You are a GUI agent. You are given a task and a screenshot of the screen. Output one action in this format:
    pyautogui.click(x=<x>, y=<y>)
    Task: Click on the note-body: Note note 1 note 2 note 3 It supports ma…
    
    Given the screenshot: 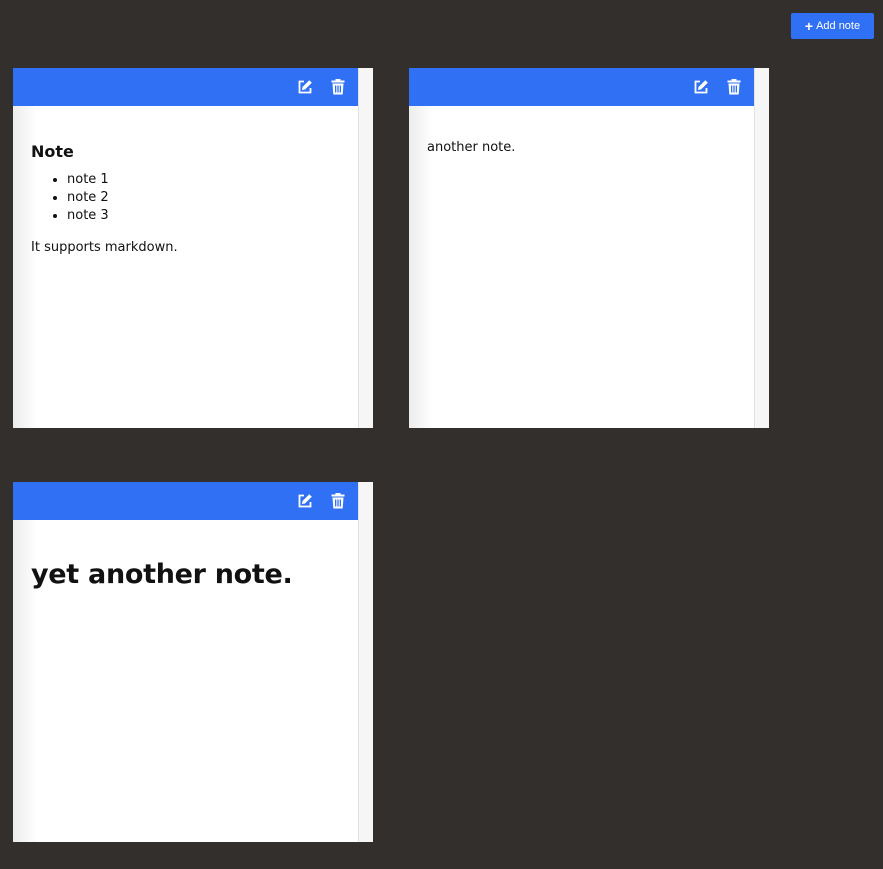 What is the action you would take?
    pyautogui.click(x=188, y=181)
    